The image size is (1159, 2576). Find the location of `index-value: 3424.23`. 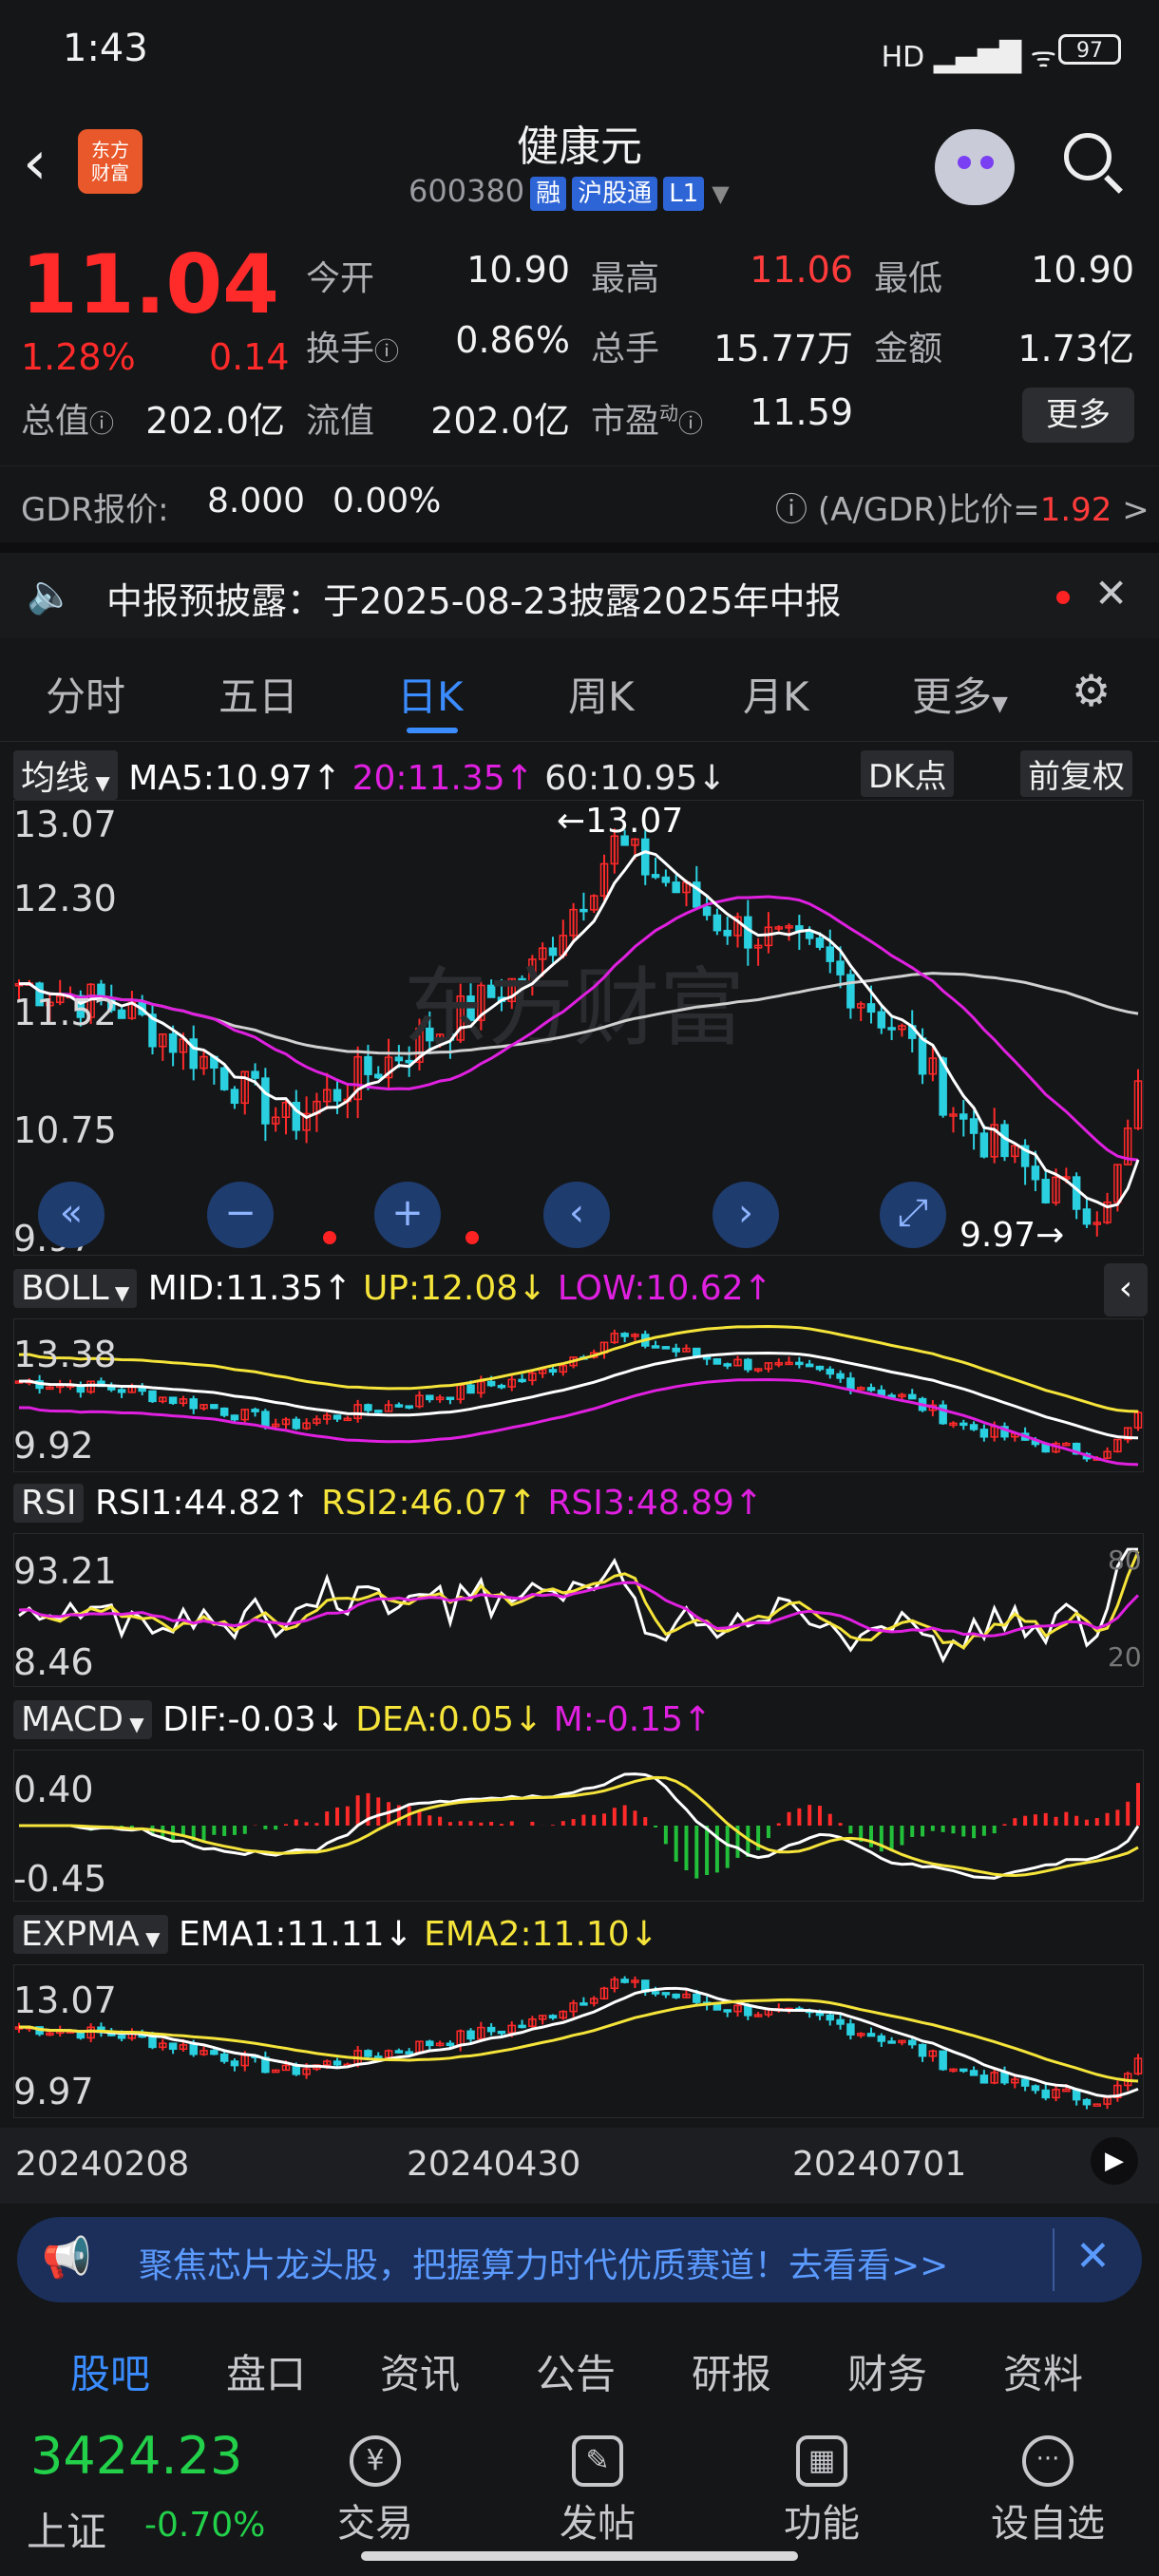

index-value: 3424.23 is located at coordinates (136, 2456).